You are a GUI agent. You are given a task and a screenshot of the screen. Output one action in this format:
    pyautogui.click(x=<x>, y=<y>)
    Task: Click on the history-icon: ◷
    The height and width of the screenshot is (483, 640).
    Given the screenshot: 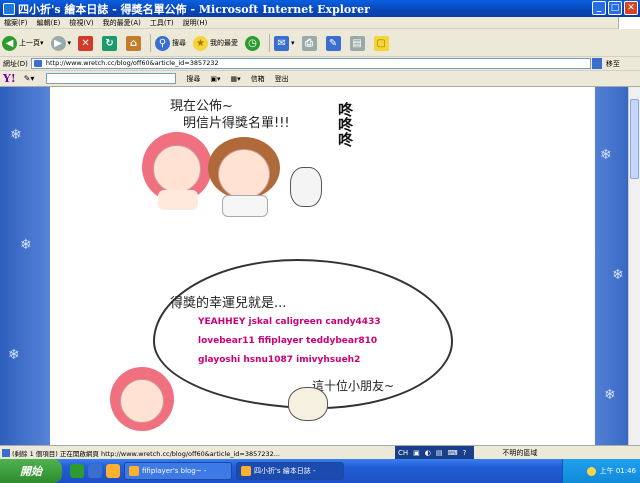 What is the action you would take?
    pyautogui.click(x=253, y=43)
    